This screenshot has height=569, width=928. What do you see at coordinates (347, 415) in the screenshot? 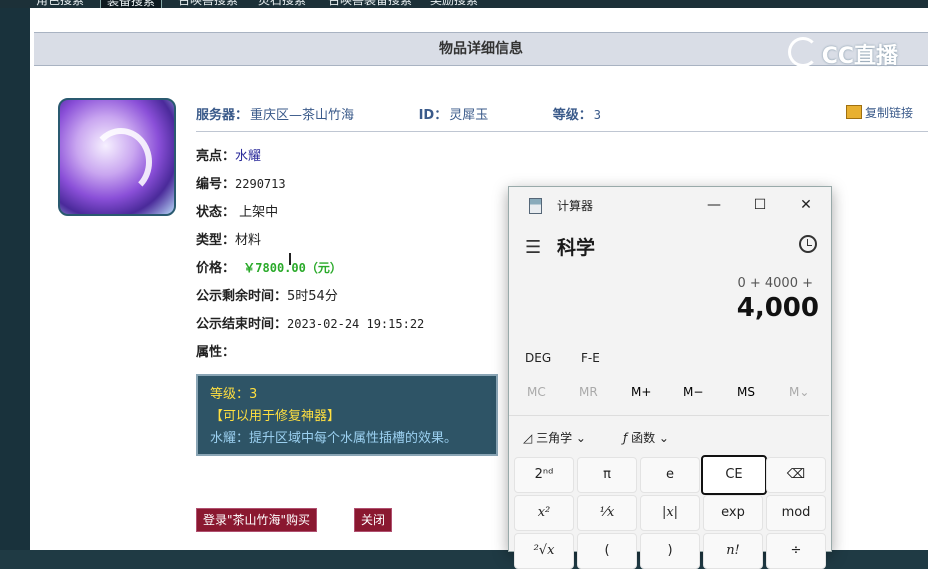
I see `item-description: 等级：3 【可以用于修复神器】 水耀：提升区域中每个水属性插槽的效果。` at bounding box center [347, 415].